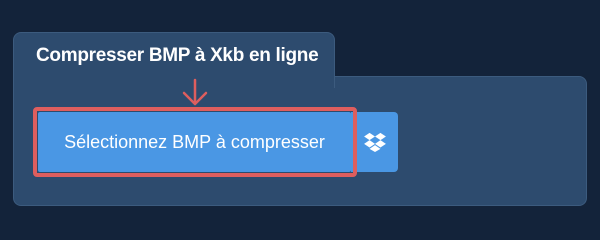  I want to click on dropbox-button, so click(374, 142).